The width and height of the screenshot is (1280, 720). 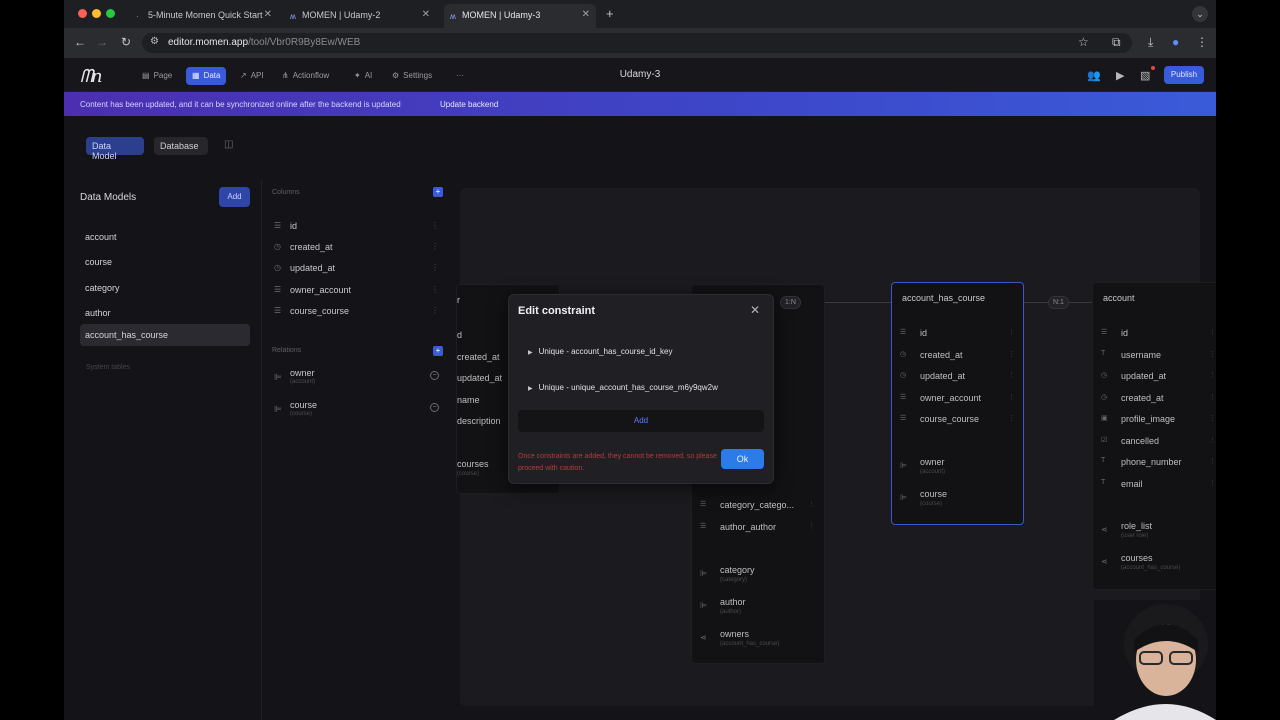 What do you see at coordinates (1150, 42) in the screenshot?
I see `download-icon: ⤓` at bounding box center [1150, 42].